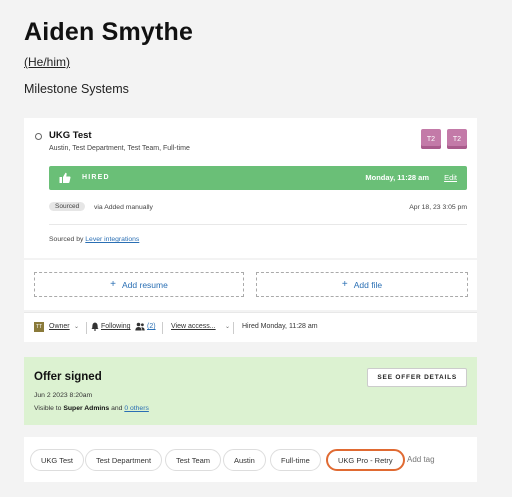  What do you see at coordinates (145, 284) in the screenshot?
I see `add-resume-label: Add resume` at bounding box center [145, 284].